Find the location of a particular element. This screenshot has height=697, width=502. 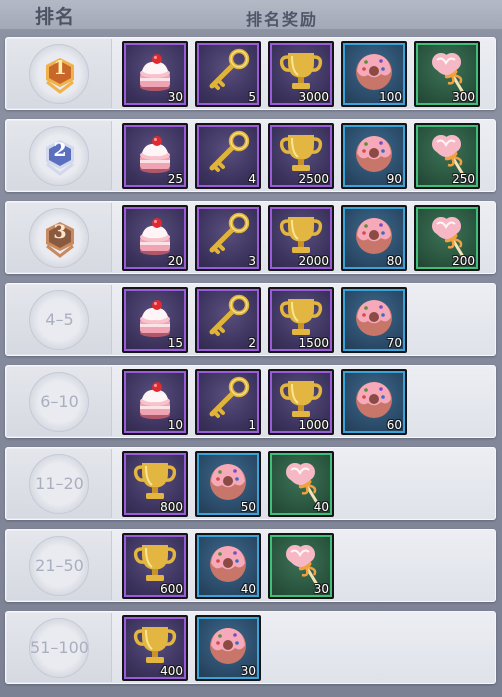

reward-item: 3 is located at coordinates (228, 238).